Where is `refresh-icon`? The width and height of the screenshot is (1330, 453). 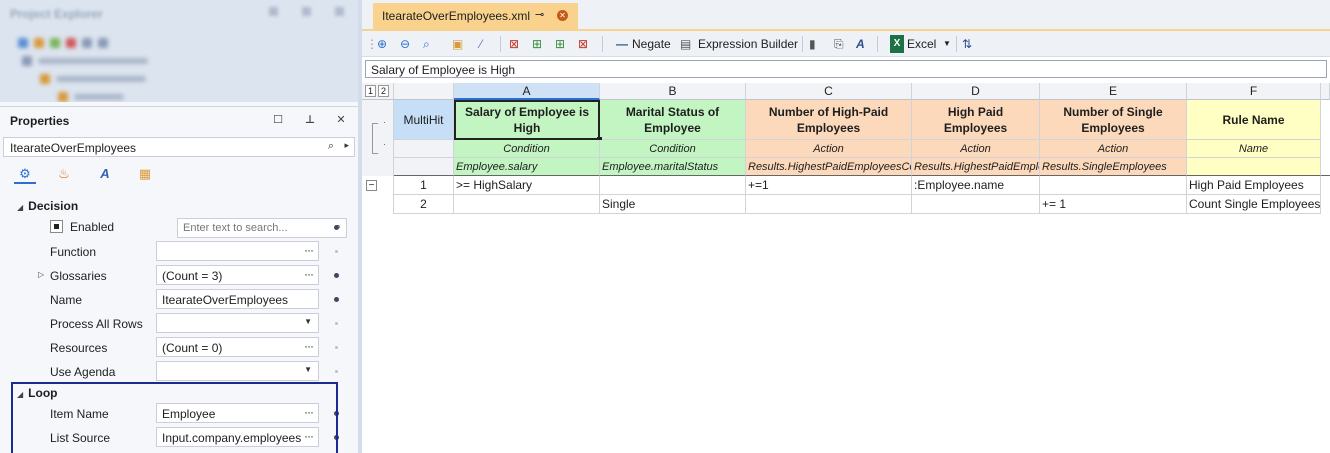
refresh-icon is located at coordinates (23, 43).